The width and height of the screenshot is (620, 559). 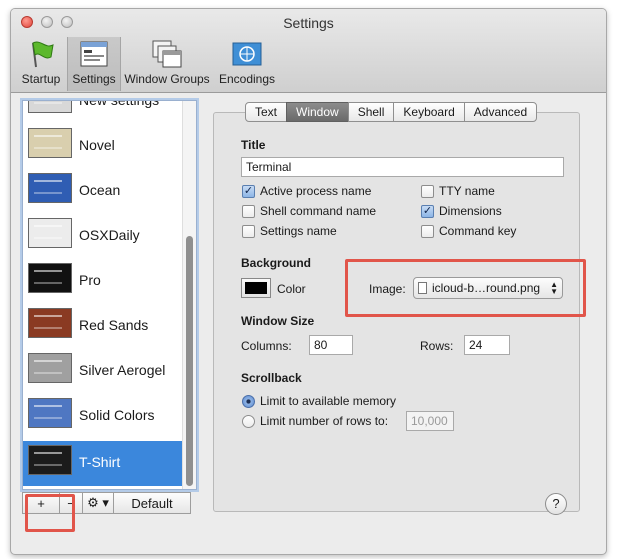 I want to click on toolbar-window-groups: Window Groups, so click(x=167, y=64).